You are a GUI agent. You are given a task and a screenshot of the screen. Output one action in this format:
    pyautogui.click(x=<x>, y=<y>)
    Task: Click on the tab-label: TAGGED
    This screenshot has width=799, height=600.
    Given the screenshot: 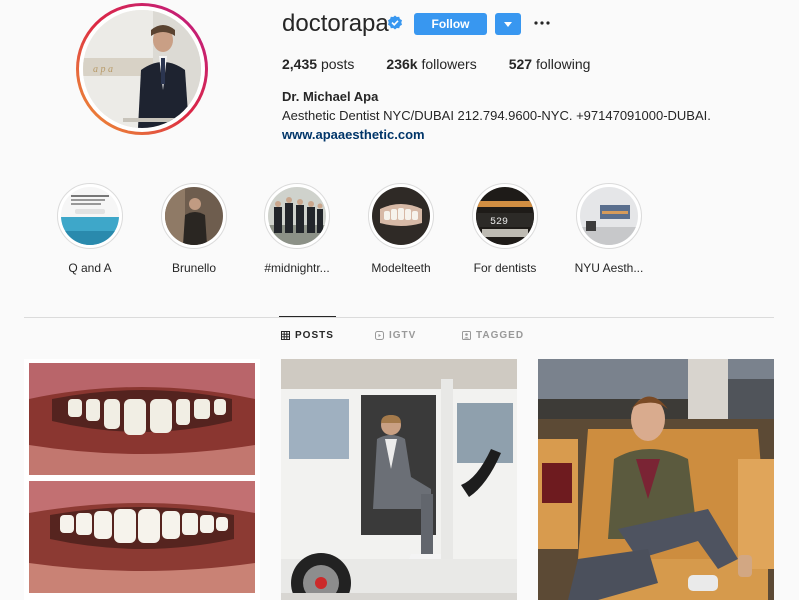 What is the action you would take?
    pyautogui.click(x=500, y=335)
    